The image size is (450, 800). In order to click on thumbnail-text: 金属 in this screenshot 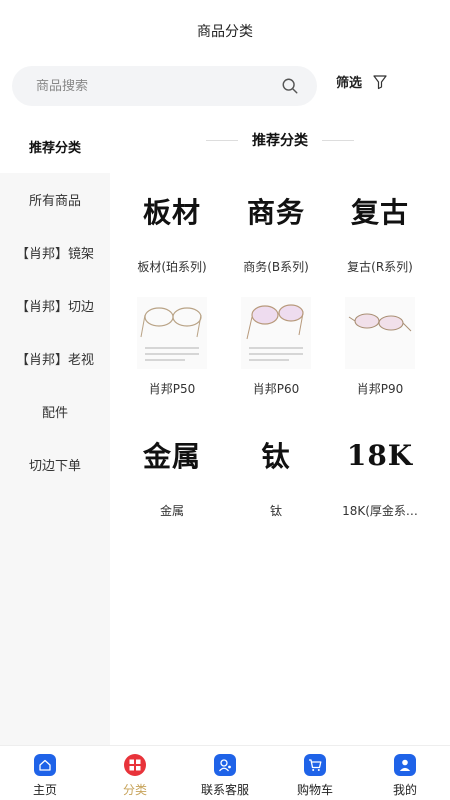, I will do `click(171, 456)`.